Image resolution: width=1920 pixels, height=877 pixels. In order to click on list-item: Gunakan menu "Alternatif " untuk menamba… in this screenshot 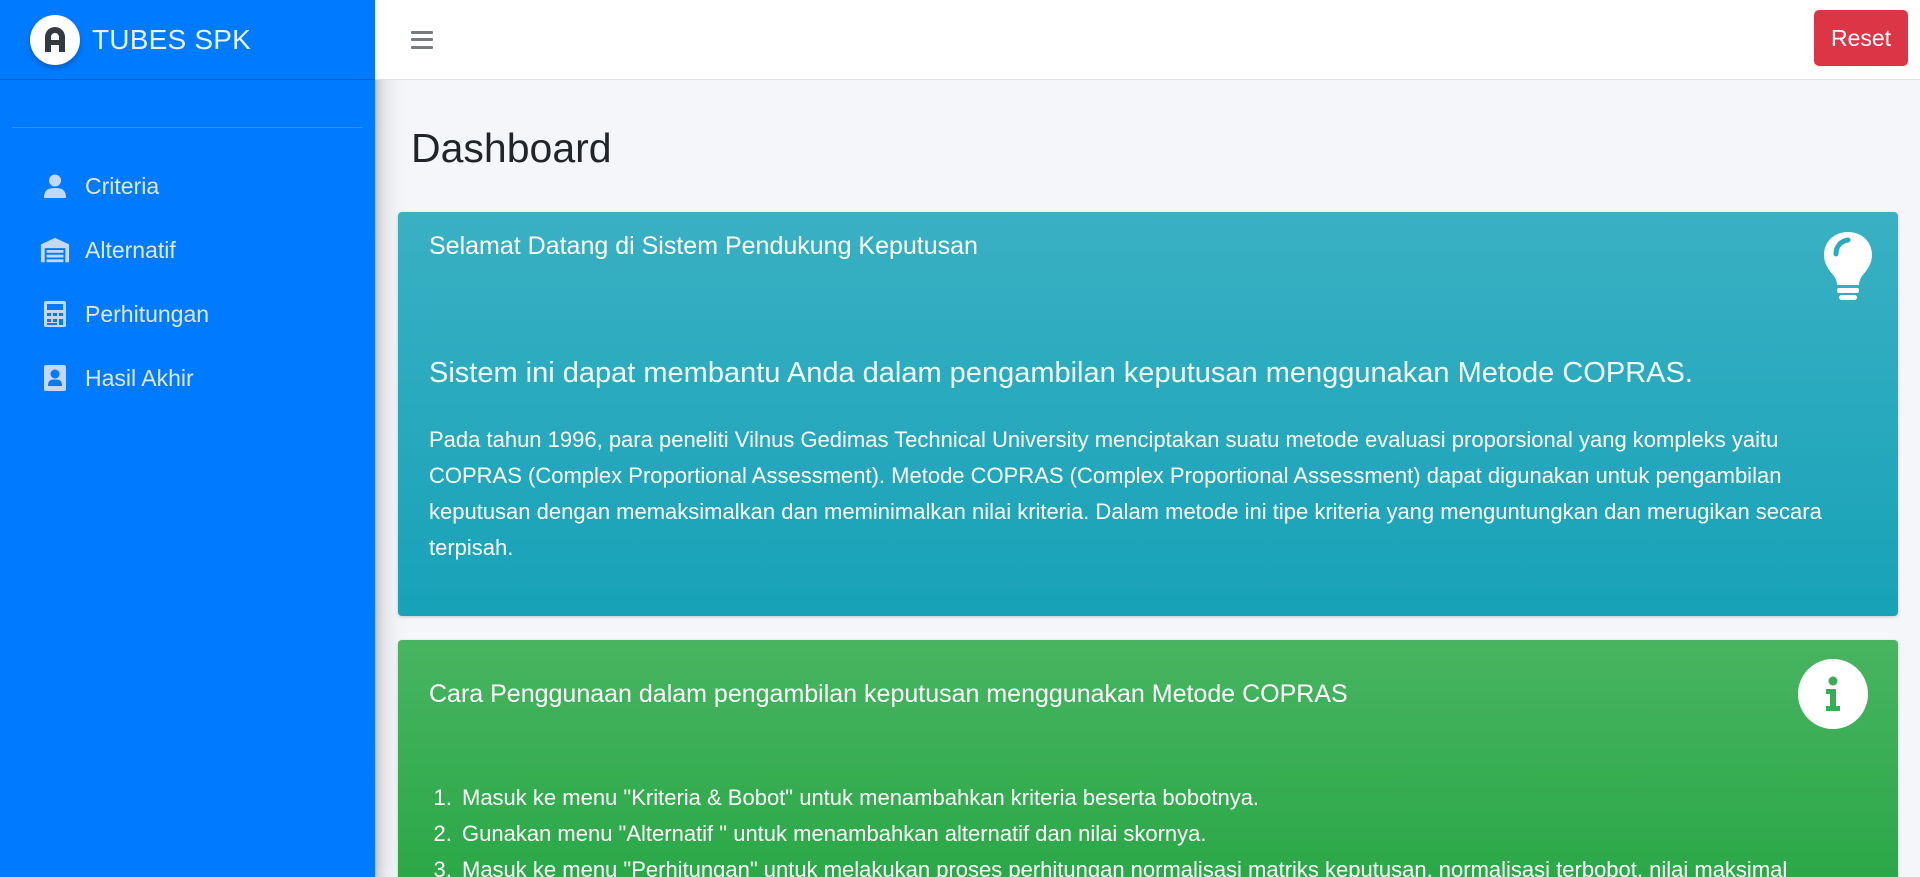, I will do `click(1168, 834)`.